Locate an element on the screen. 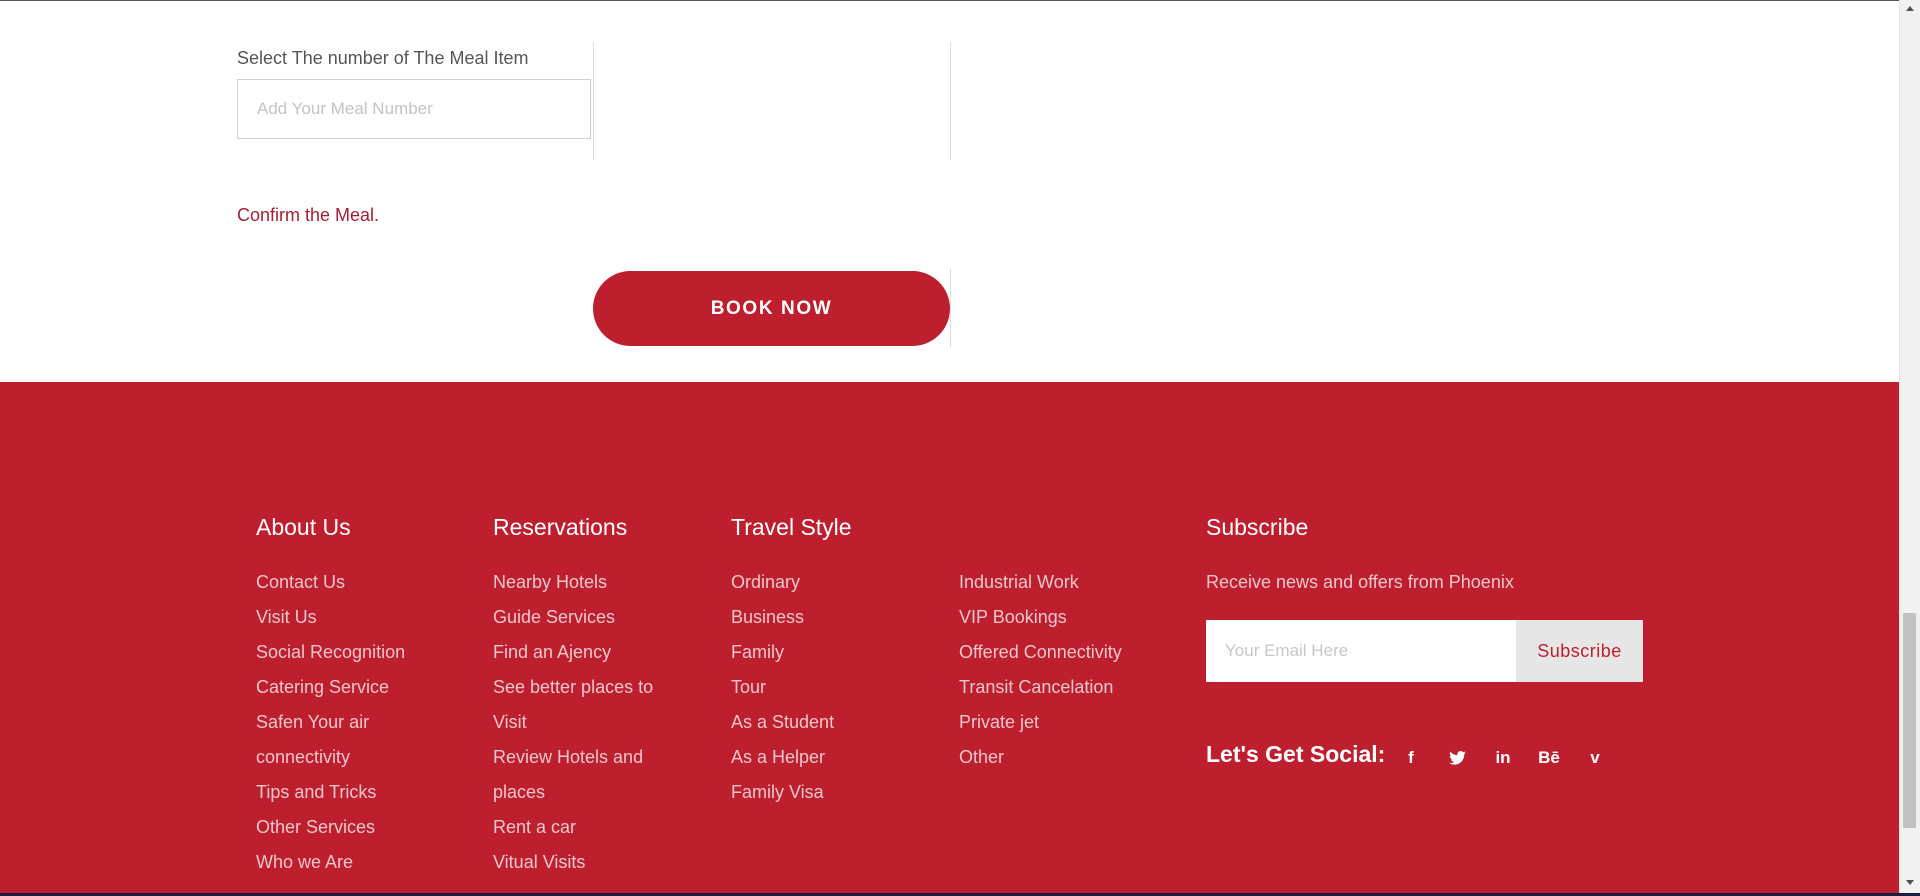 The width and height of the screenshot is (1920, 896). footer-link: Guide Services is located at coordinates (585, 617).